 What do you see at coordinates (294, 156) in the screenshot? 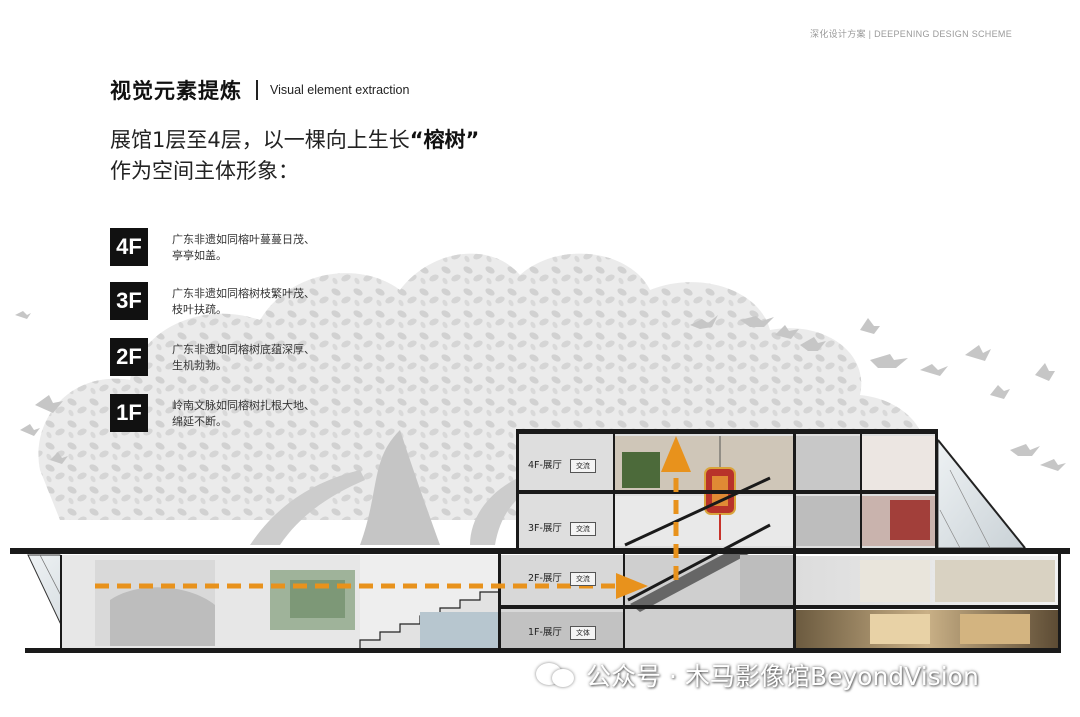
I see `headline: 展馆1层至4层，以一棵向上生长“榕树” 作为空间主体形象：` at bounding box center [294, 156].